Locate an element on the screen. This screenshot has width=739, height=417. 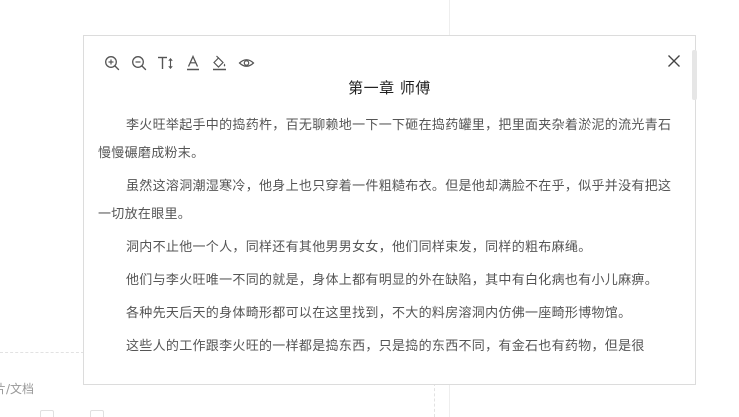
zoom-out-icon is located at coordinates (138, 63).